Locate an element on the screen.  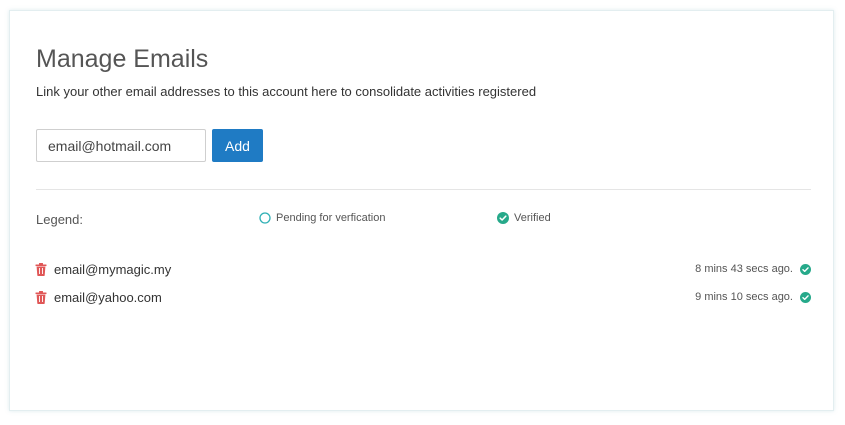
email-row: email@mymagic.my 8 mins 43 secs ago. is located at coordinates (423, 269).